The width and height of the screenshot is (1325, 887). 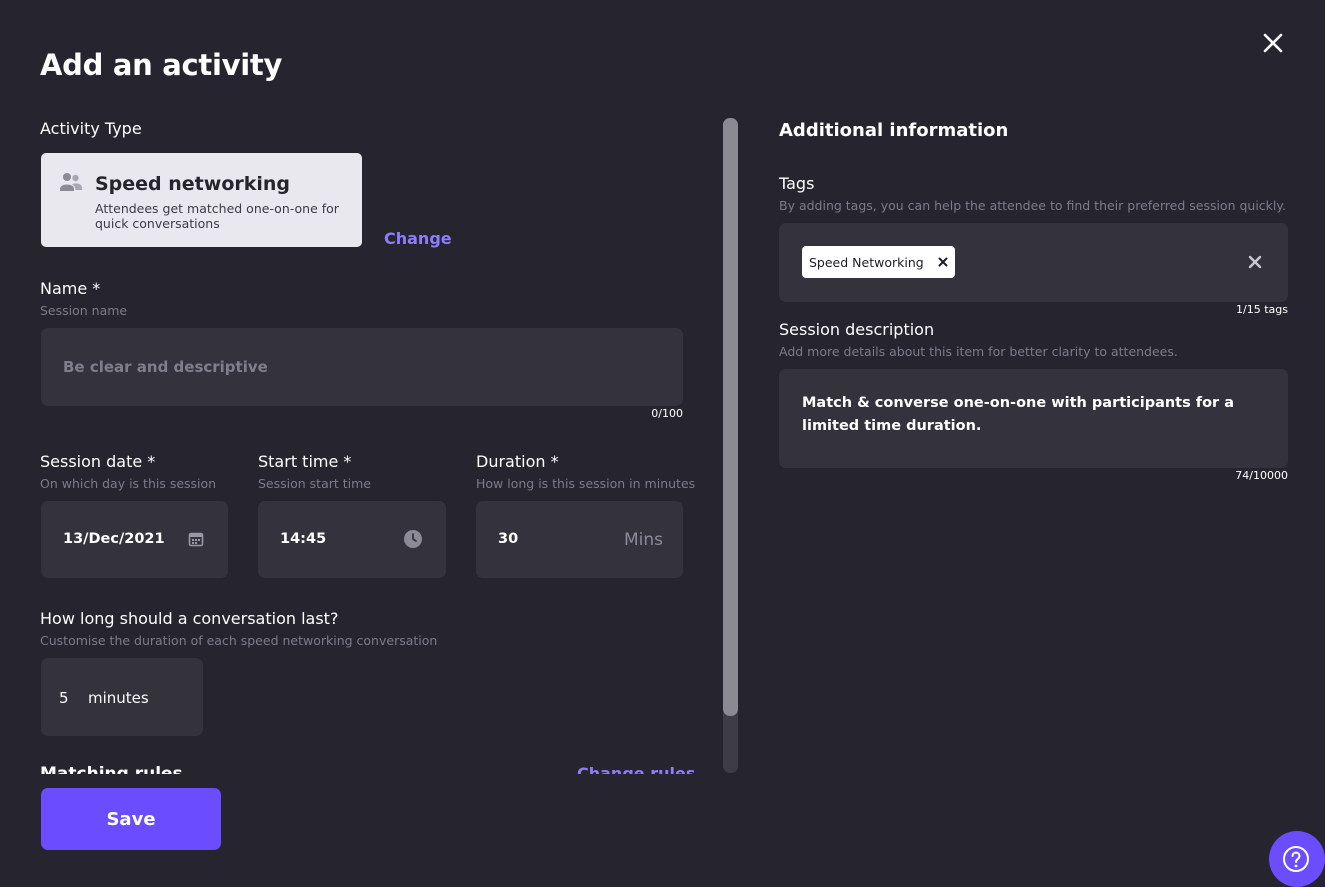 I want to click on duration-value: 30, so click(x=508, y=539).